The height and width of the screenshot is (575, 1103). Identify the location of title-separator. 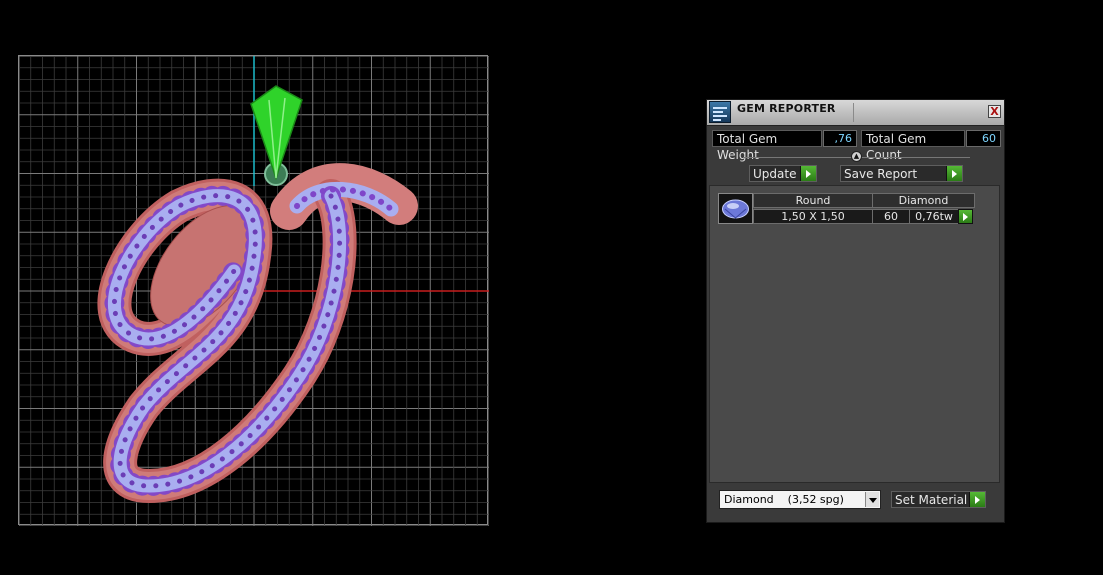
(853, 112).